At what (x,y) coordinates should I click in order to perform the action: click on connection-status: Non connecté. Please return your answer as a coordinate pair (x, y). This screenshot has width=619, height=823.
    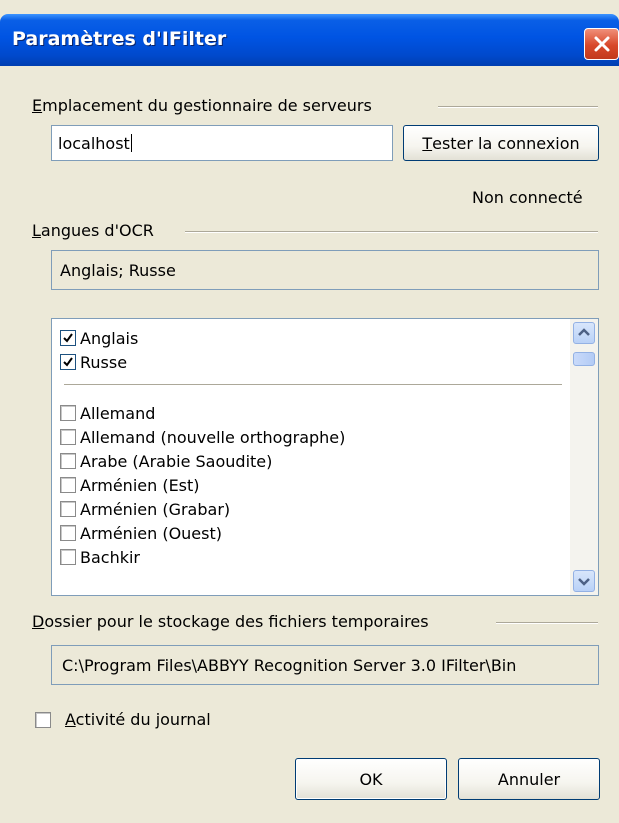
    Looking at the image, I should click on (527, 197).